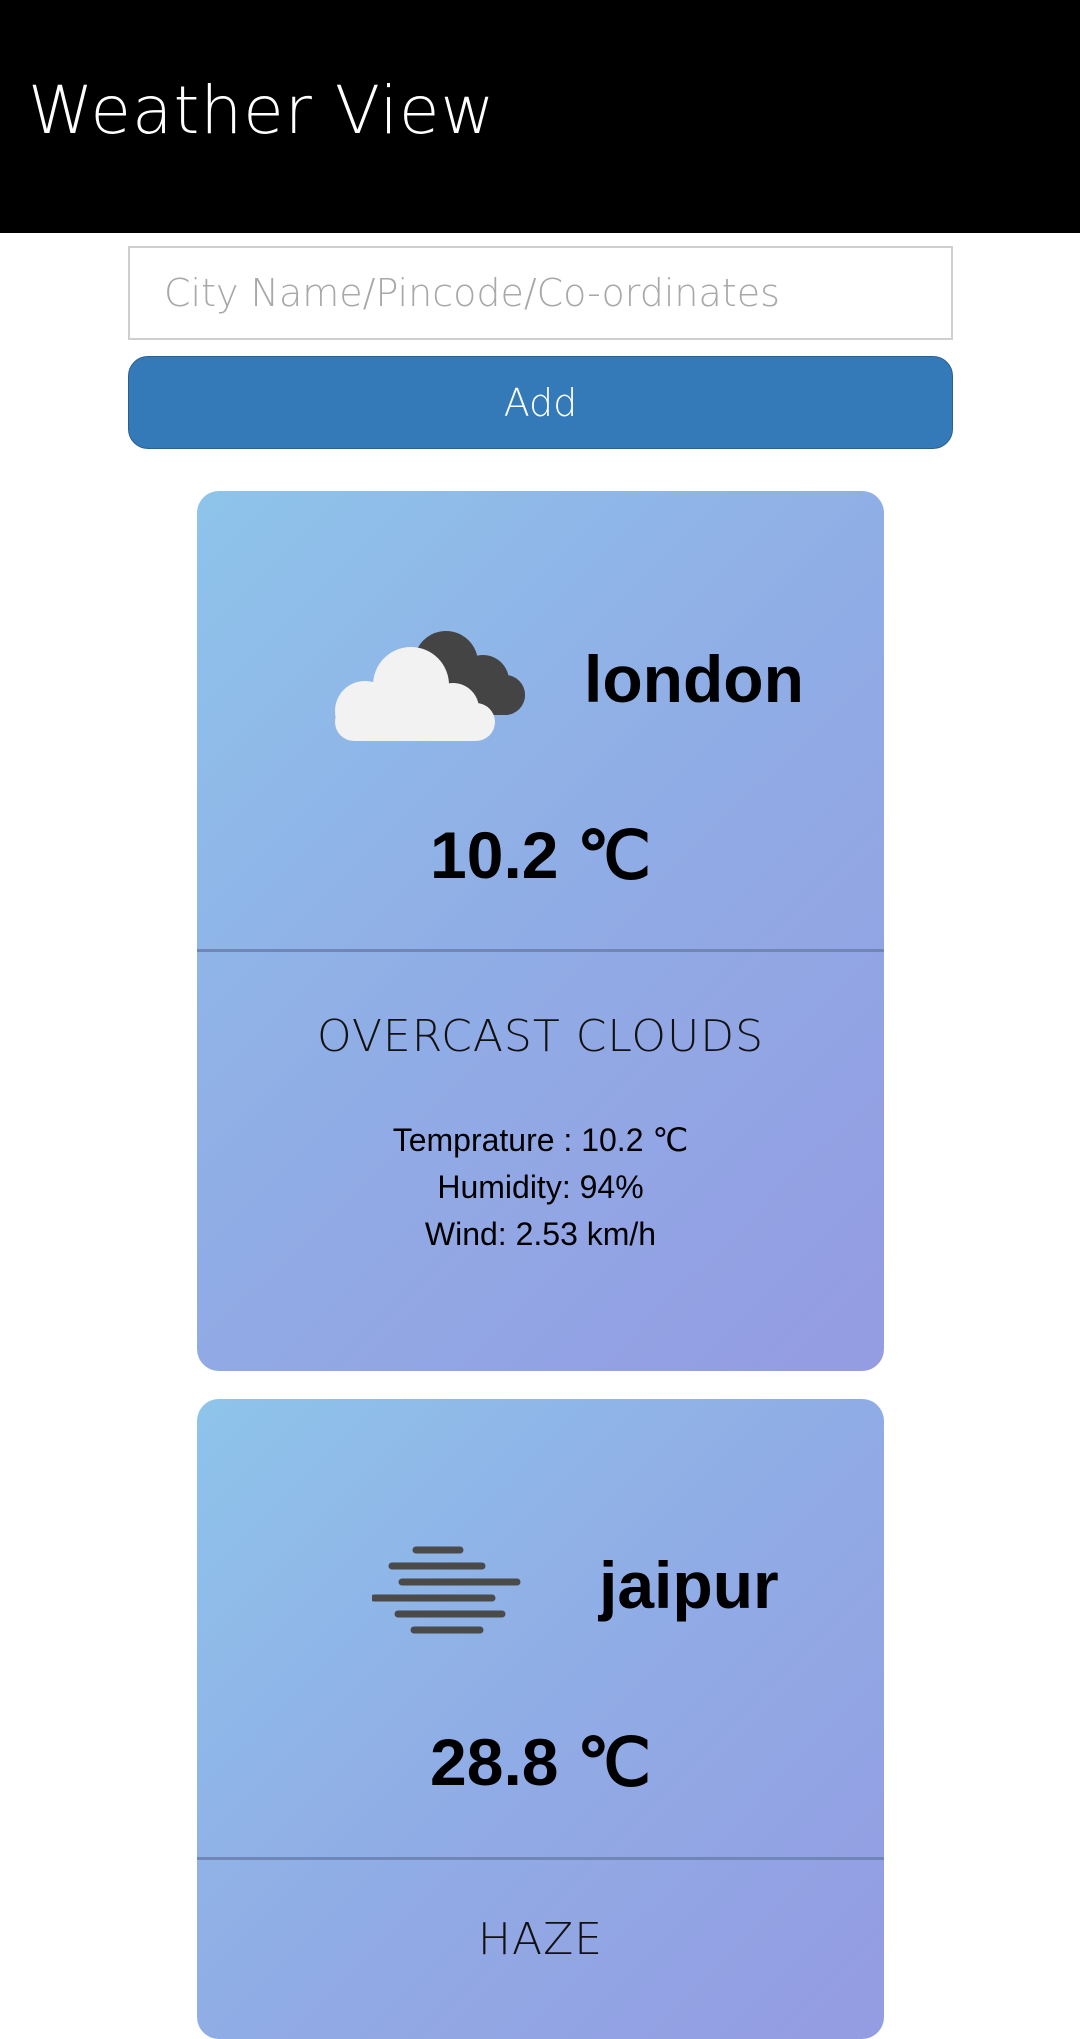 Image resolution: width=1080 pixels, height=2039 pixels. I want to click on search-input, so click(540, 293).